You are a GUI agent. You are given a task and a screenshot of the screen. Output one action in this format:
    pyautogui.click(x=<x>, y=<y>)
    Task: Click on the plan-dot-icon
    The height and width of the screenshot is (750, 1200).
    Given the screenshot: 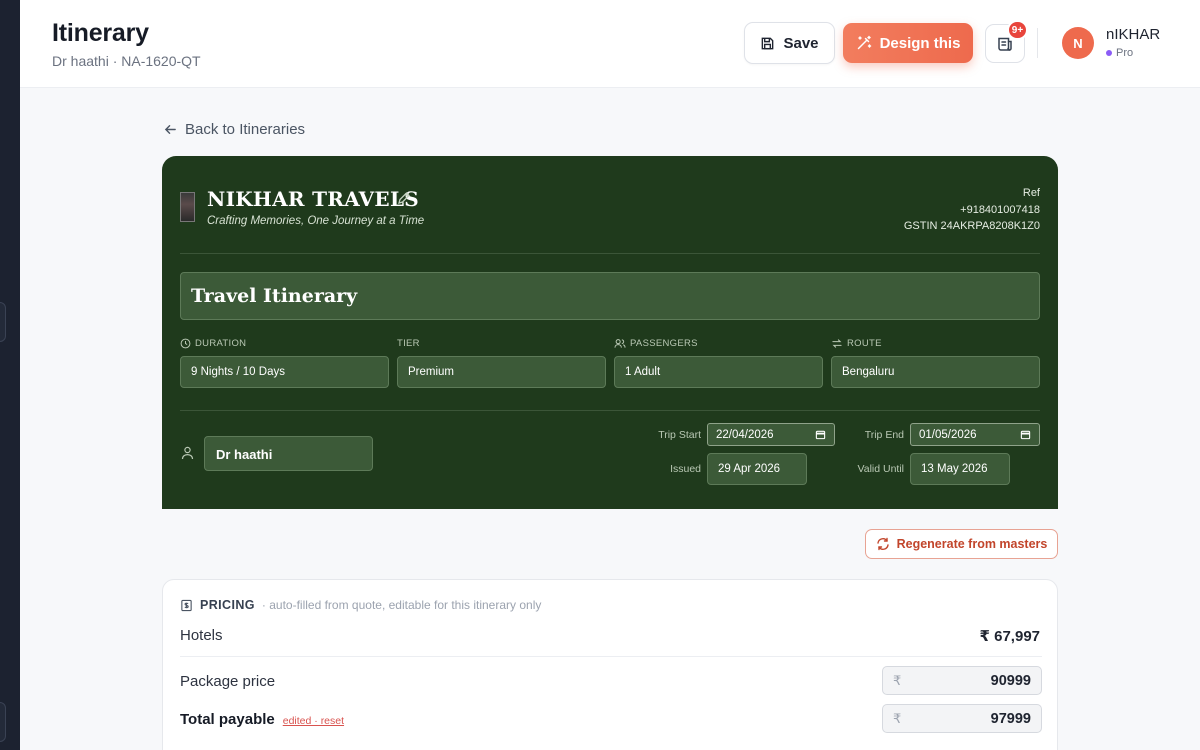 What is the action you would take?
    pyautogui.click(x=1109, y=53)
    